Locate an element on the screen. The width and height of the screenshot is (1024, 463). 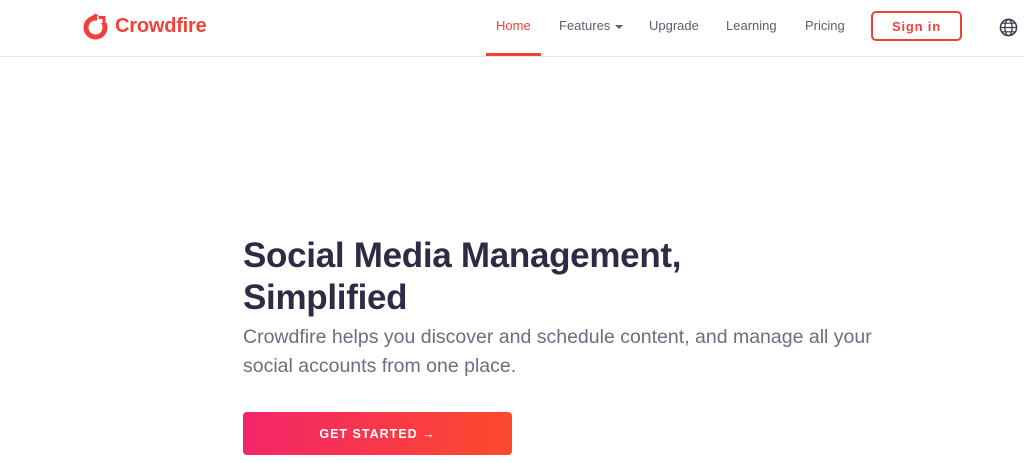
crowdfire-logo-icon is located at coordinates (95, 26).